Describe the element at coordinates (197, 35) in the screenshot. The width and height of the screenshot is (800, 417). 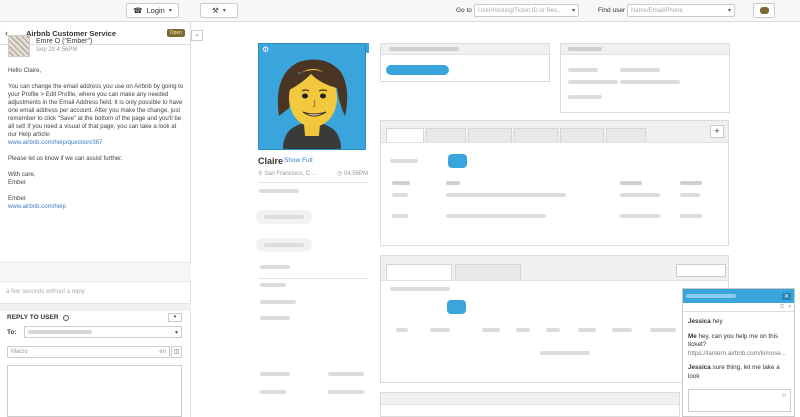
I see `collapse-panel-button: ⌄` at that location.